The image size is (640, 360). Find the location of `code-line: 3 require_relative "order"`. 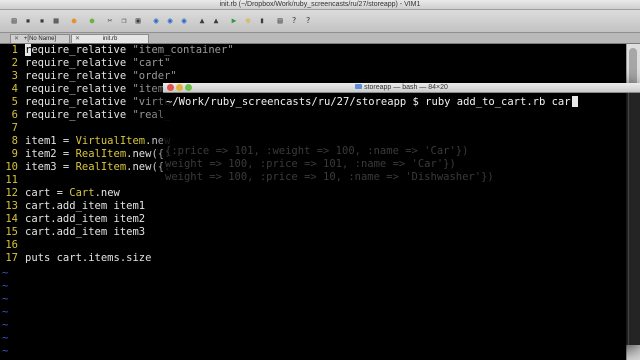

code-line: 3 require_relative "order" is located at coordinates (313, 76).